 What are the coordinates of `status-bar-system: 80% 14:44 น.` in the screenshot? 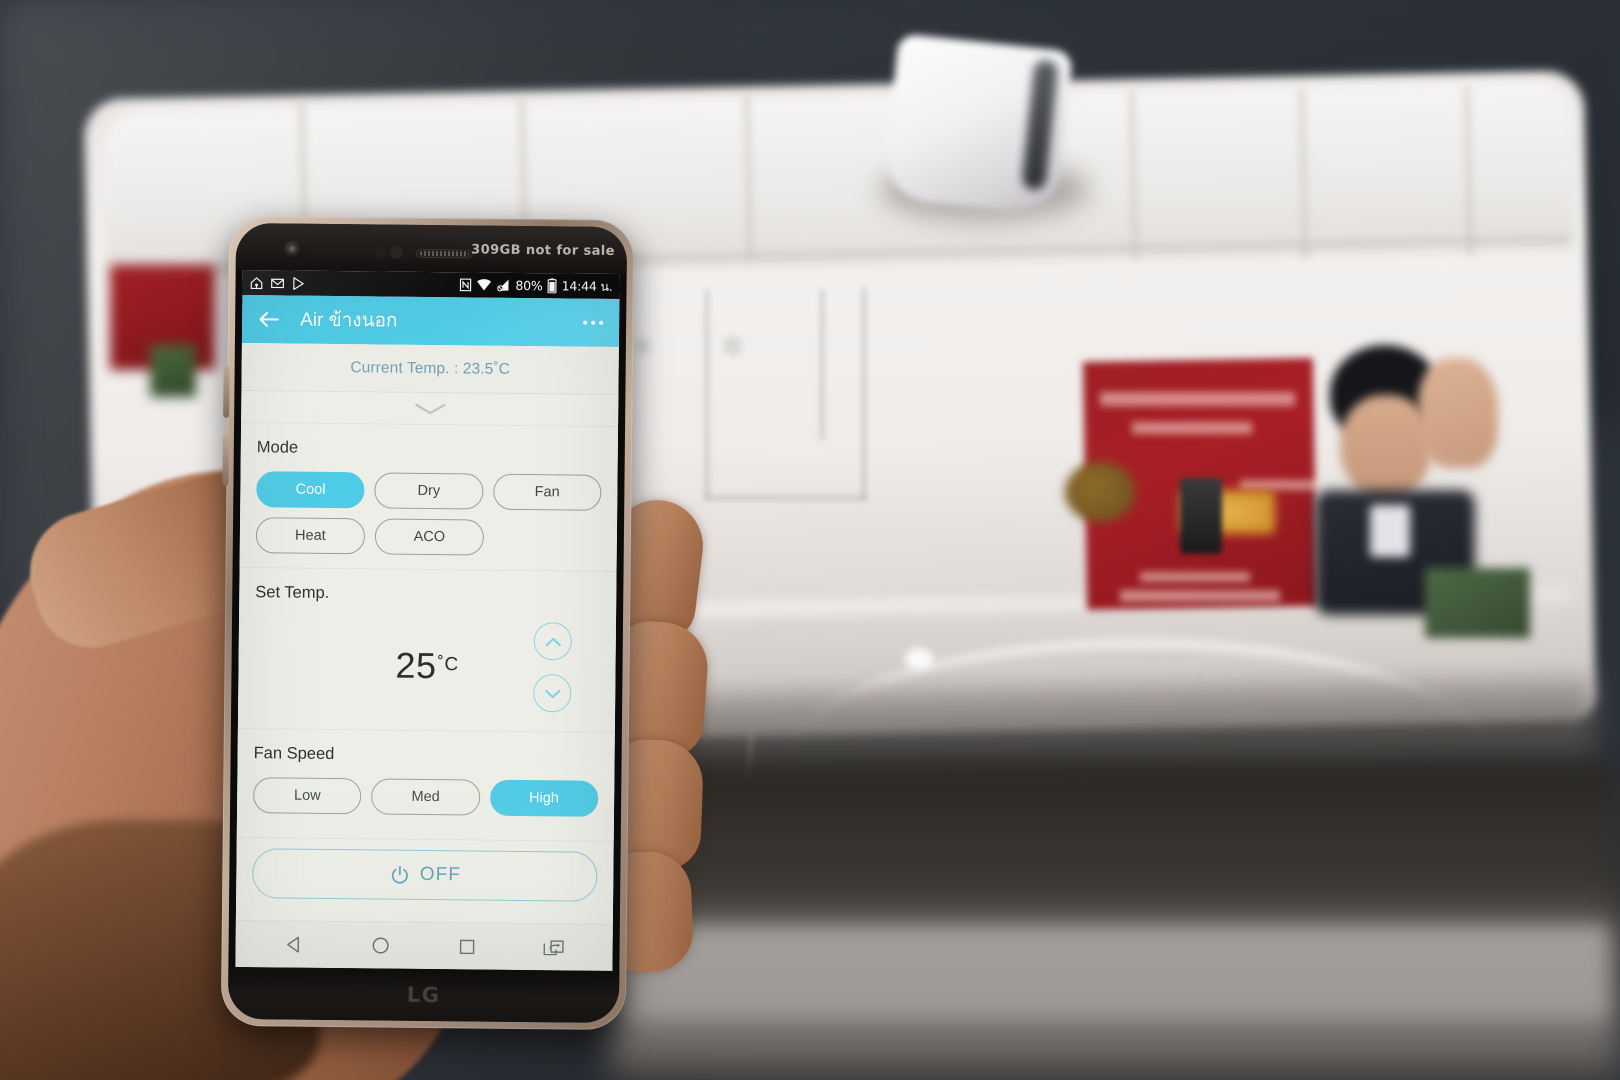 It's located at (536, 286).